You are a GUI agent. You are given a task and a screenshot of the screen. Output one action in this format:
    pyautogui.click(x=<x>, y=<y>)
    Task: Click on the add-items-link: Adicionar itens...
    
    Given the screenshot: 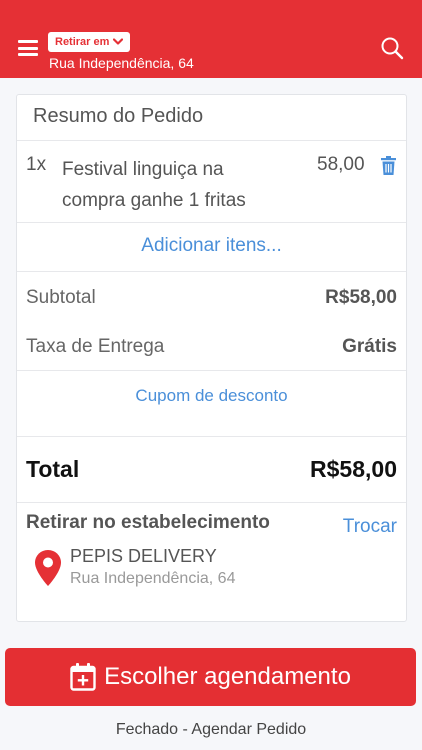 What is the action you would take?
    pyautogui.click(x=211, y=246)
    